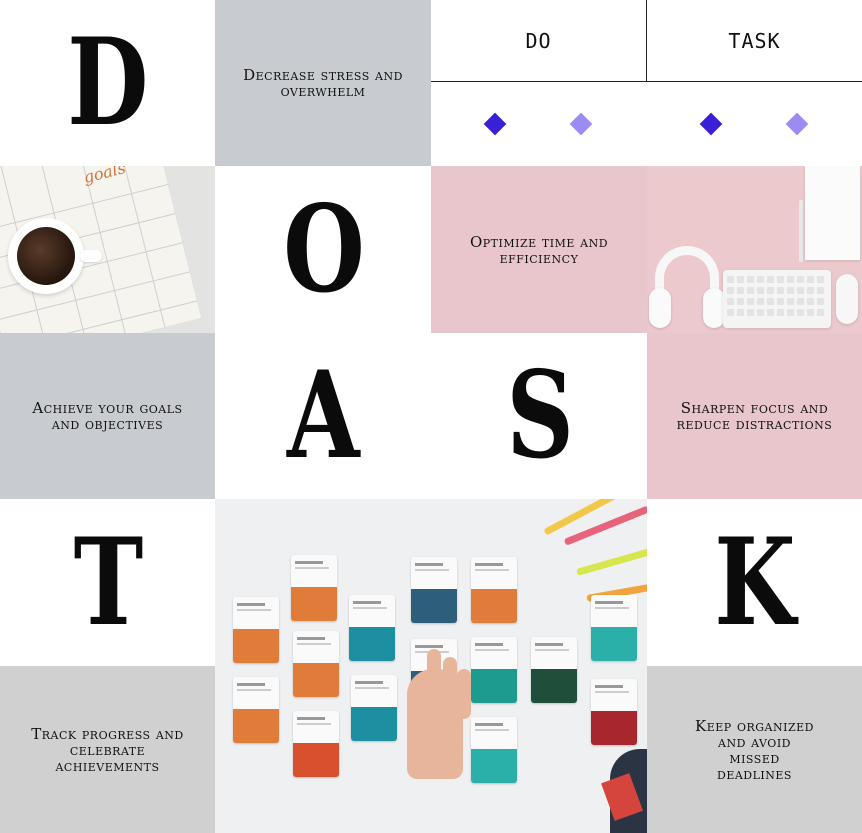 The width and height of the screenshot is (862, 833). I want to click on letter-a-cell: A, so click(323, 416).